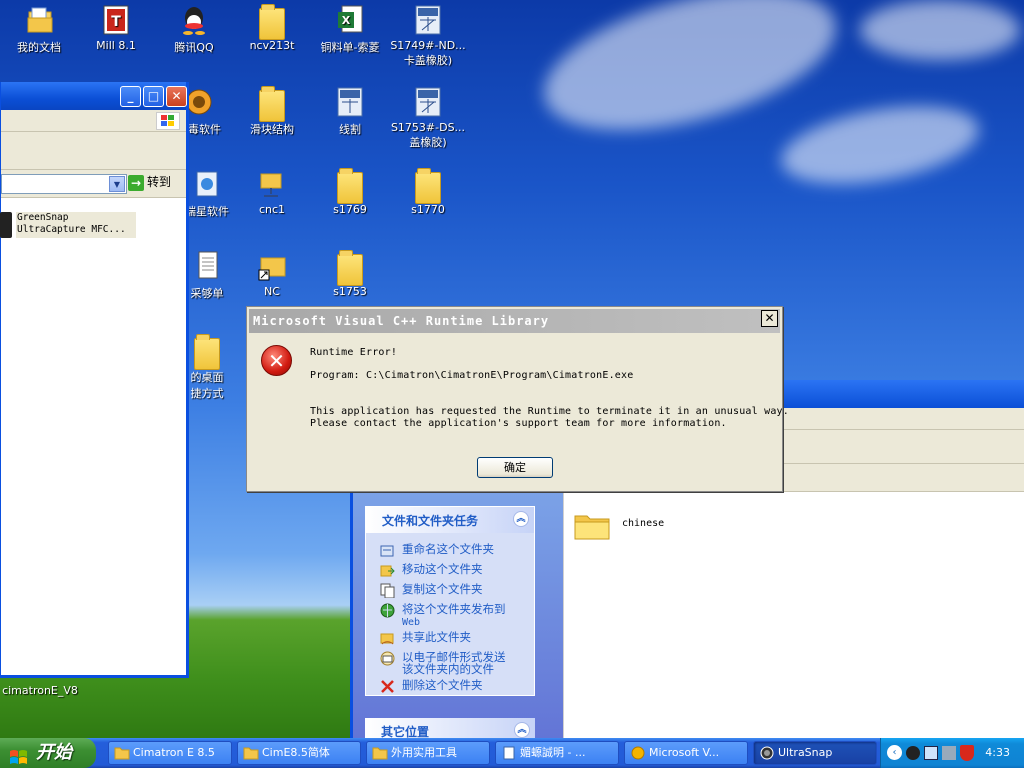  Describe the element at coordinates (94, 96) in the screenshot. I see `window-titlebar: _ □ ✕` at that location.